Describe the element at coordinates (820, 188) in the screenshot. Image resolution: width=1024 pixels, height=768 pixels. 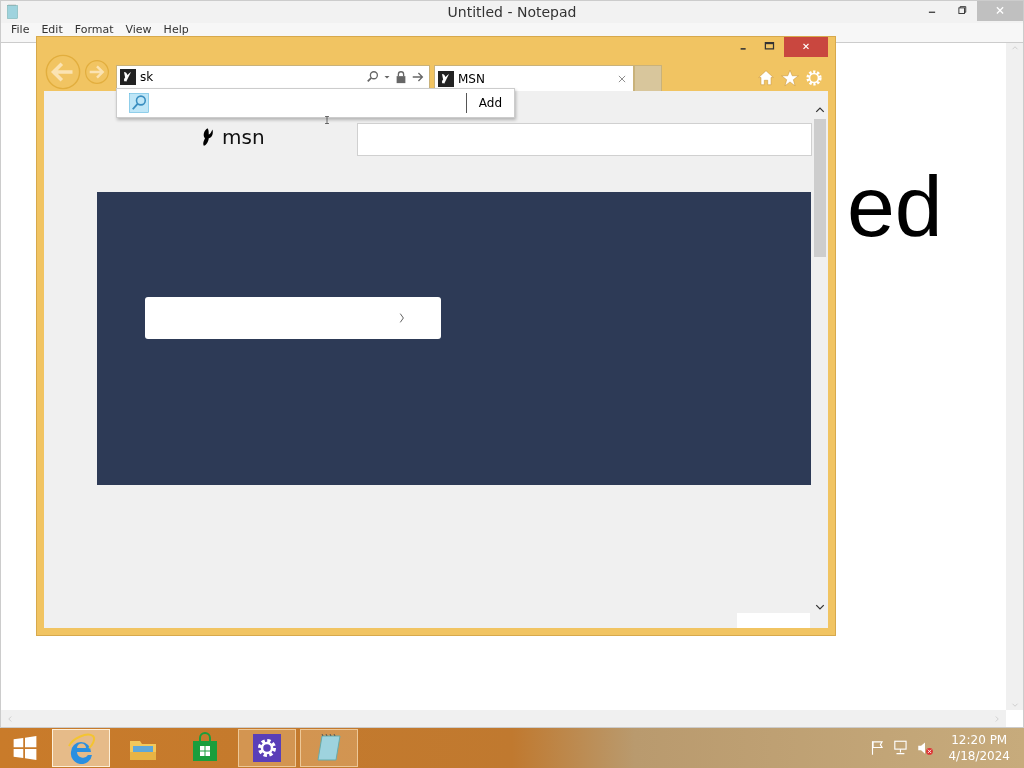
I see `scrollbar-thumb` at that location.